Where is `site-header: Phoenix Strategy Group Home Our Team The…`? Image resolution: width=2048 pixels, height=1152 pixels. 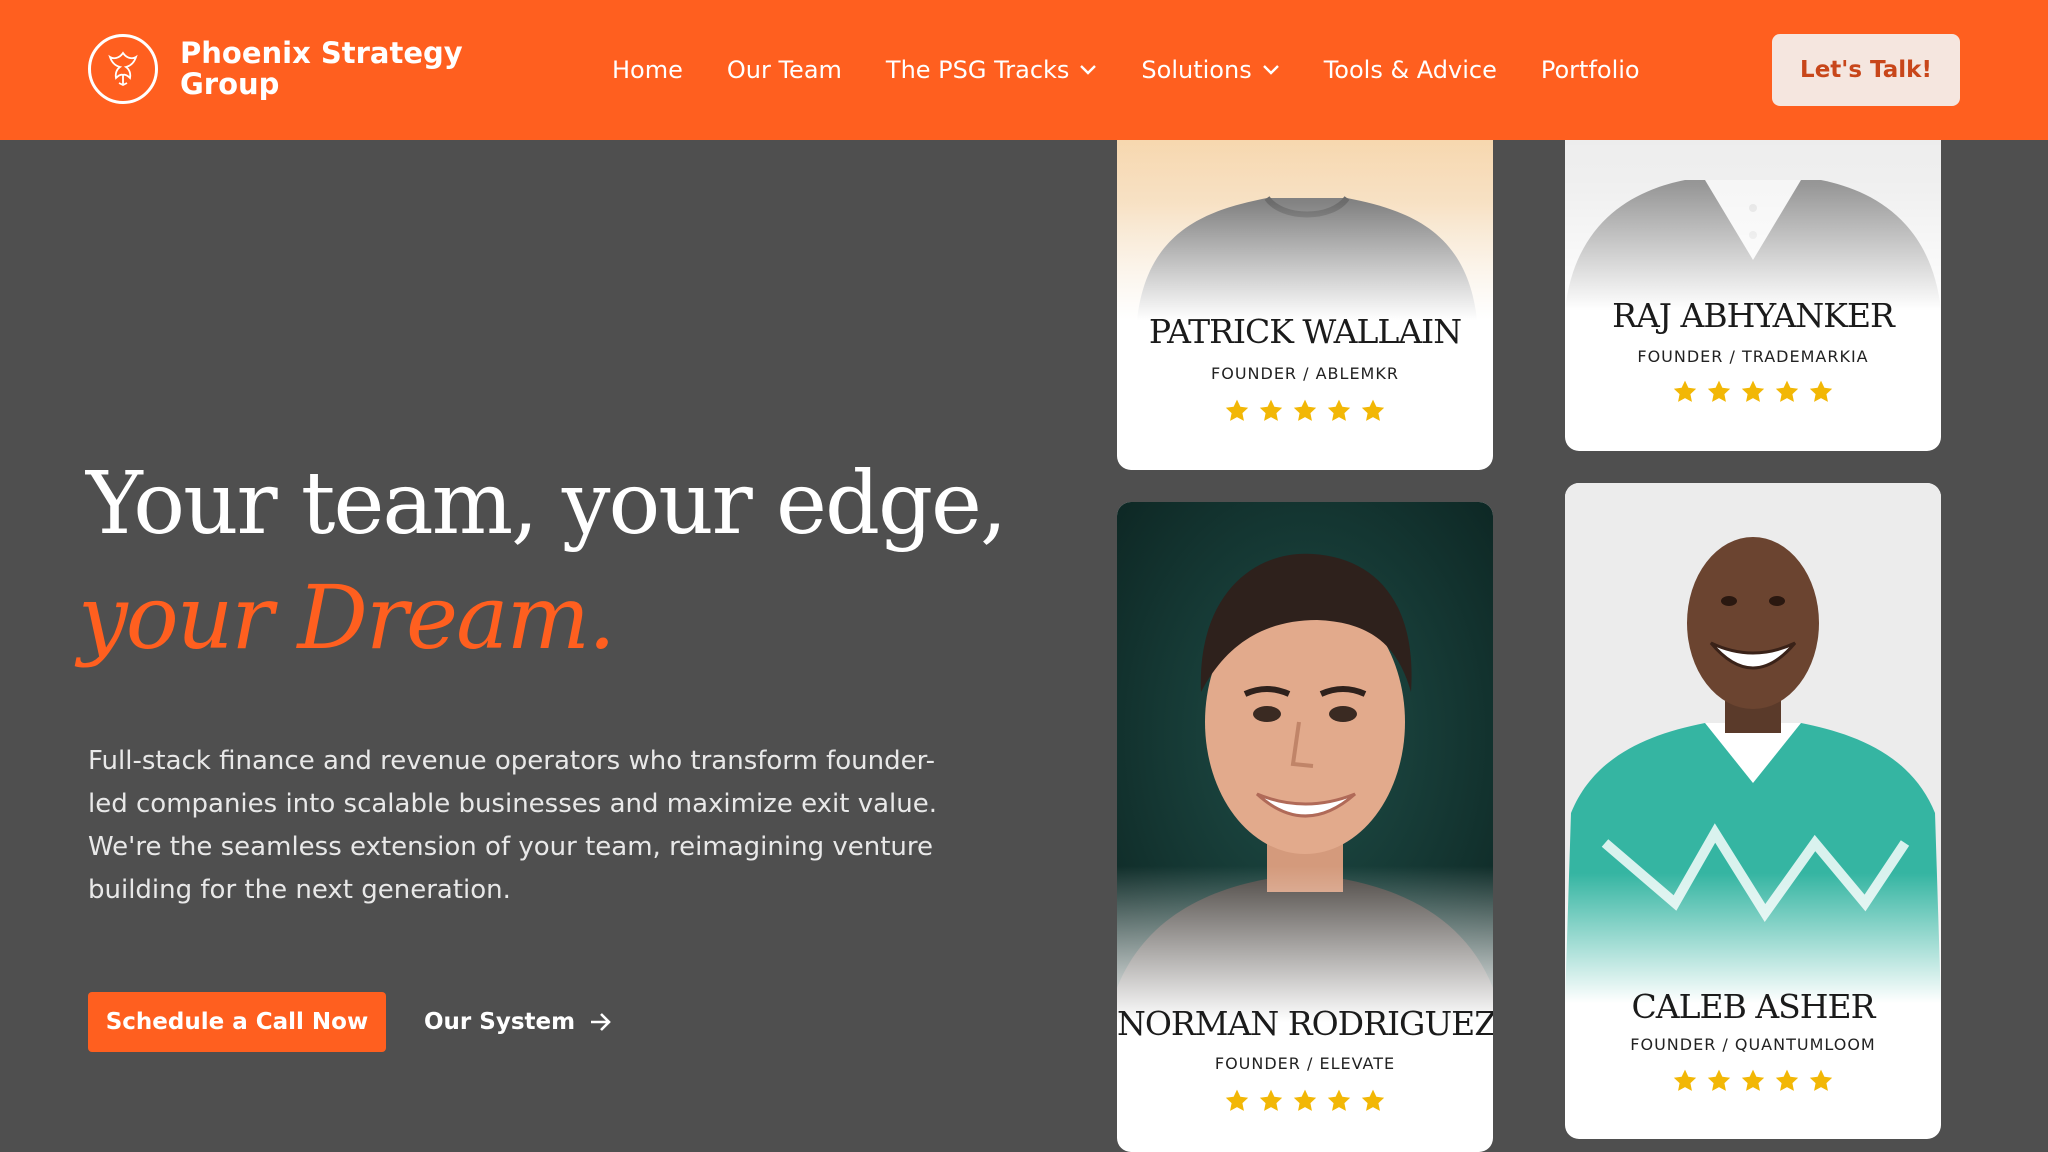
site-header: Phoenix Strategy Group Home Our Team The… is located at coordinates (1024, 70).